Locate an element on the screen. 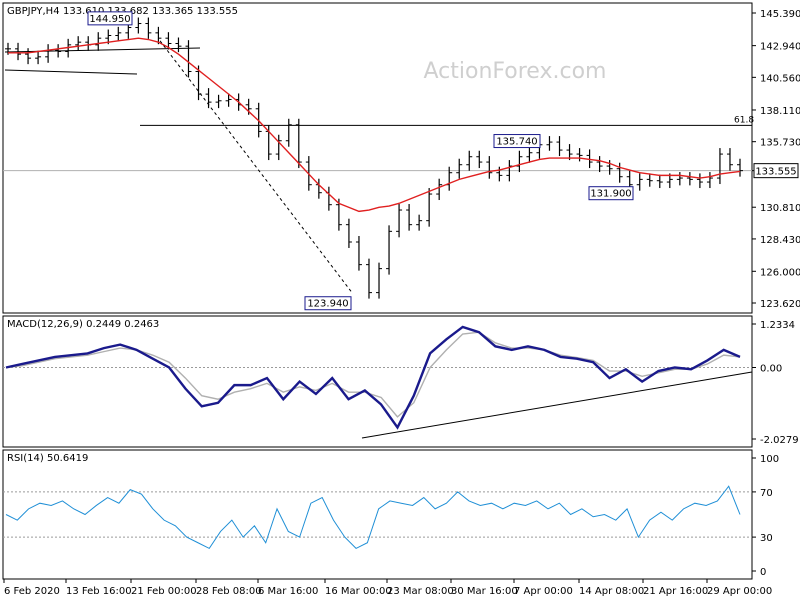 This screenshot has height=600, width=800. price-ytick-label: 130.810 is located at coordinates (780, 208).